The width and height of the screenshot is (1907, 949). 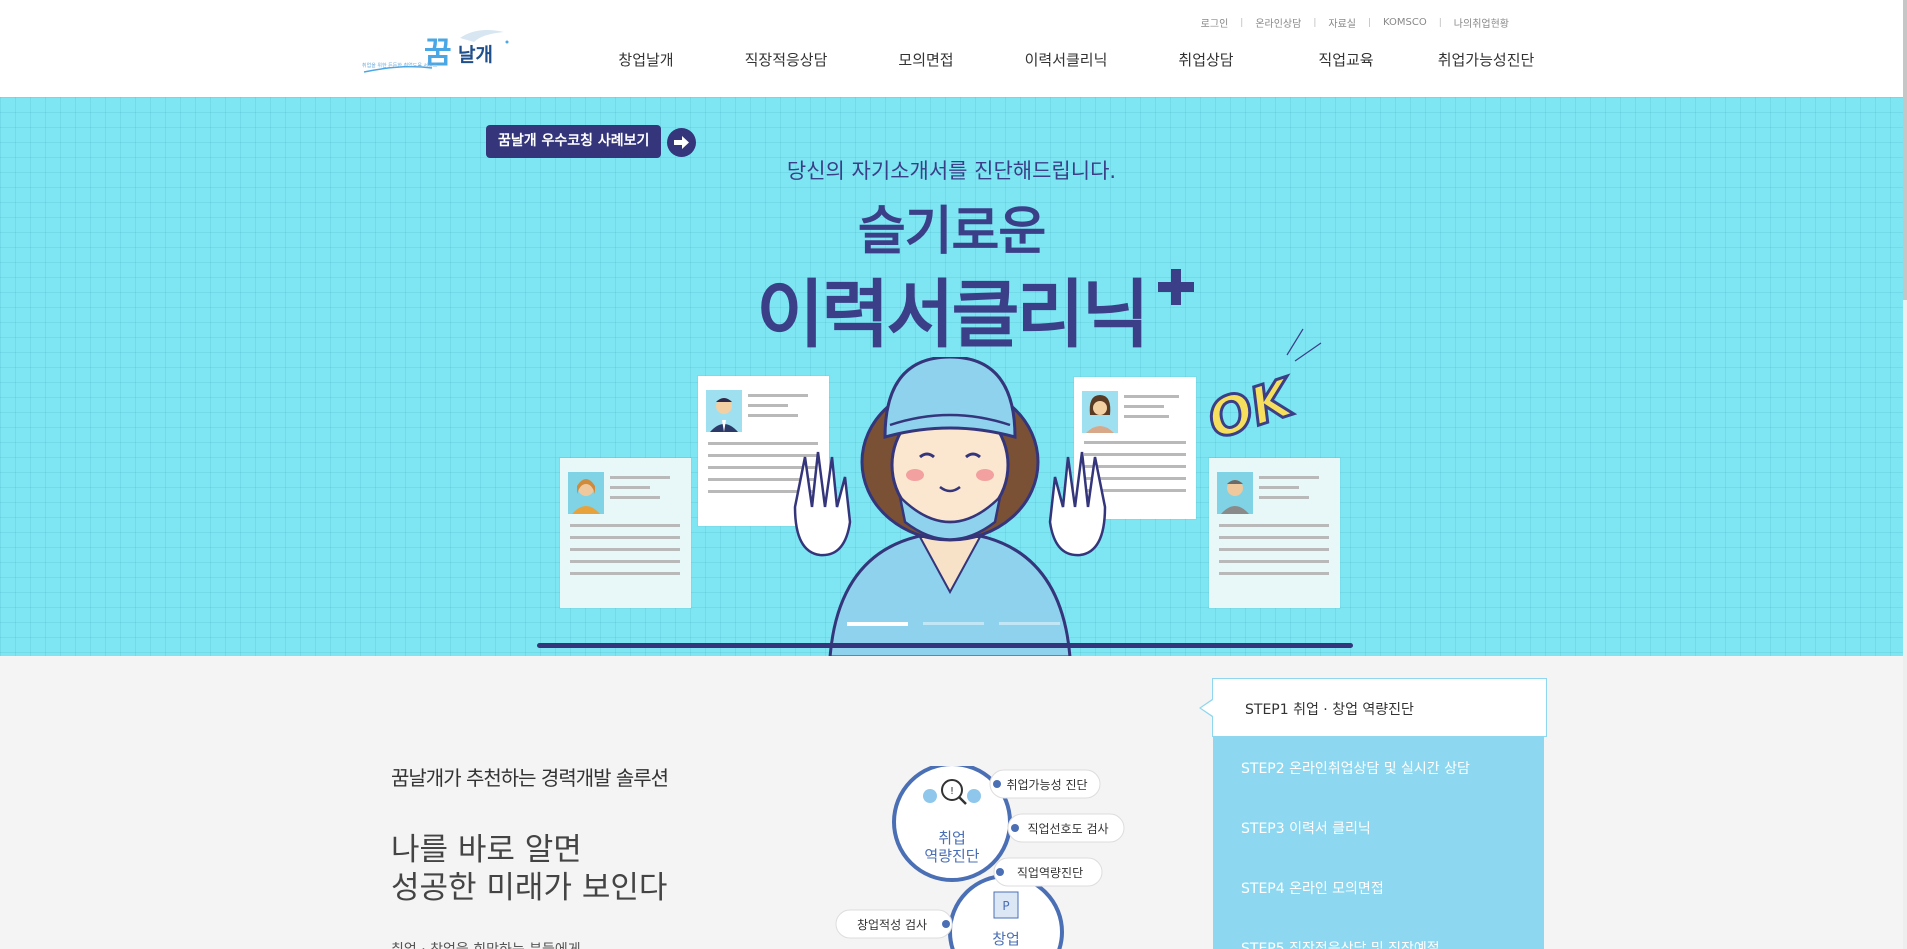 I want to click on step-1: STEP1 취업 · 창업 역량진단, so click(x=1373, y=707).